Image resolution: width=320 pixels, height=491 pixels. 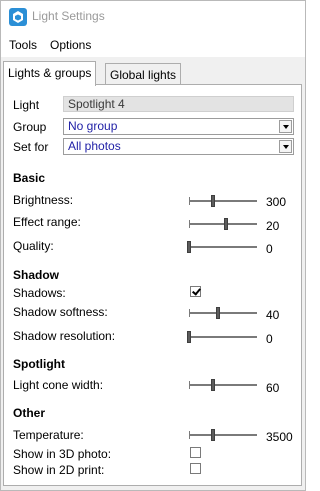 What do you see at coordinates (59, 470) in the screenshot?
I see `show-2d-label: Show in 2D print:` at bounding box center [59, 470].